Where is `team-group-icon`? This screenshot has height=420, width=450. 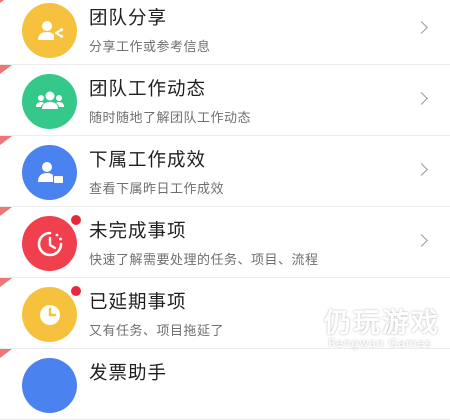
team-group-icon is located at coordinates (49, 101).